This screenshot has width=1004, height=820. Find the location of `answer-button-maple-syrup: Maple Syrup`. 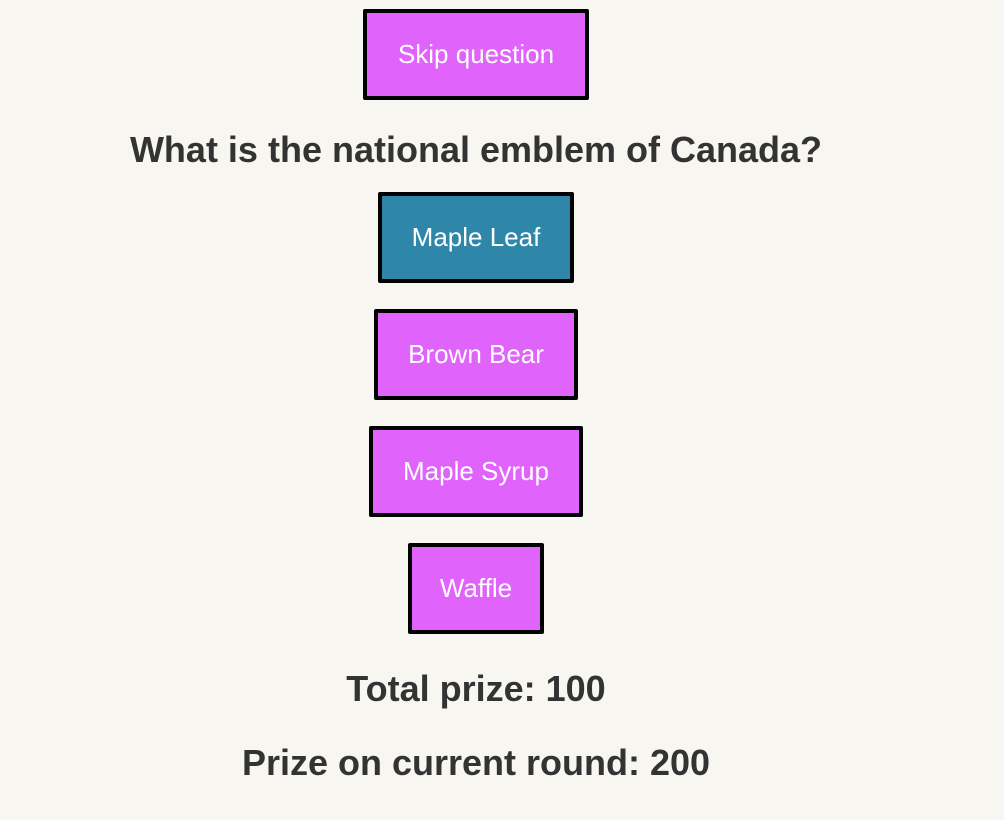

answer-button-maple-syrup: Maple Syrup is located at coordinates (476, 471).